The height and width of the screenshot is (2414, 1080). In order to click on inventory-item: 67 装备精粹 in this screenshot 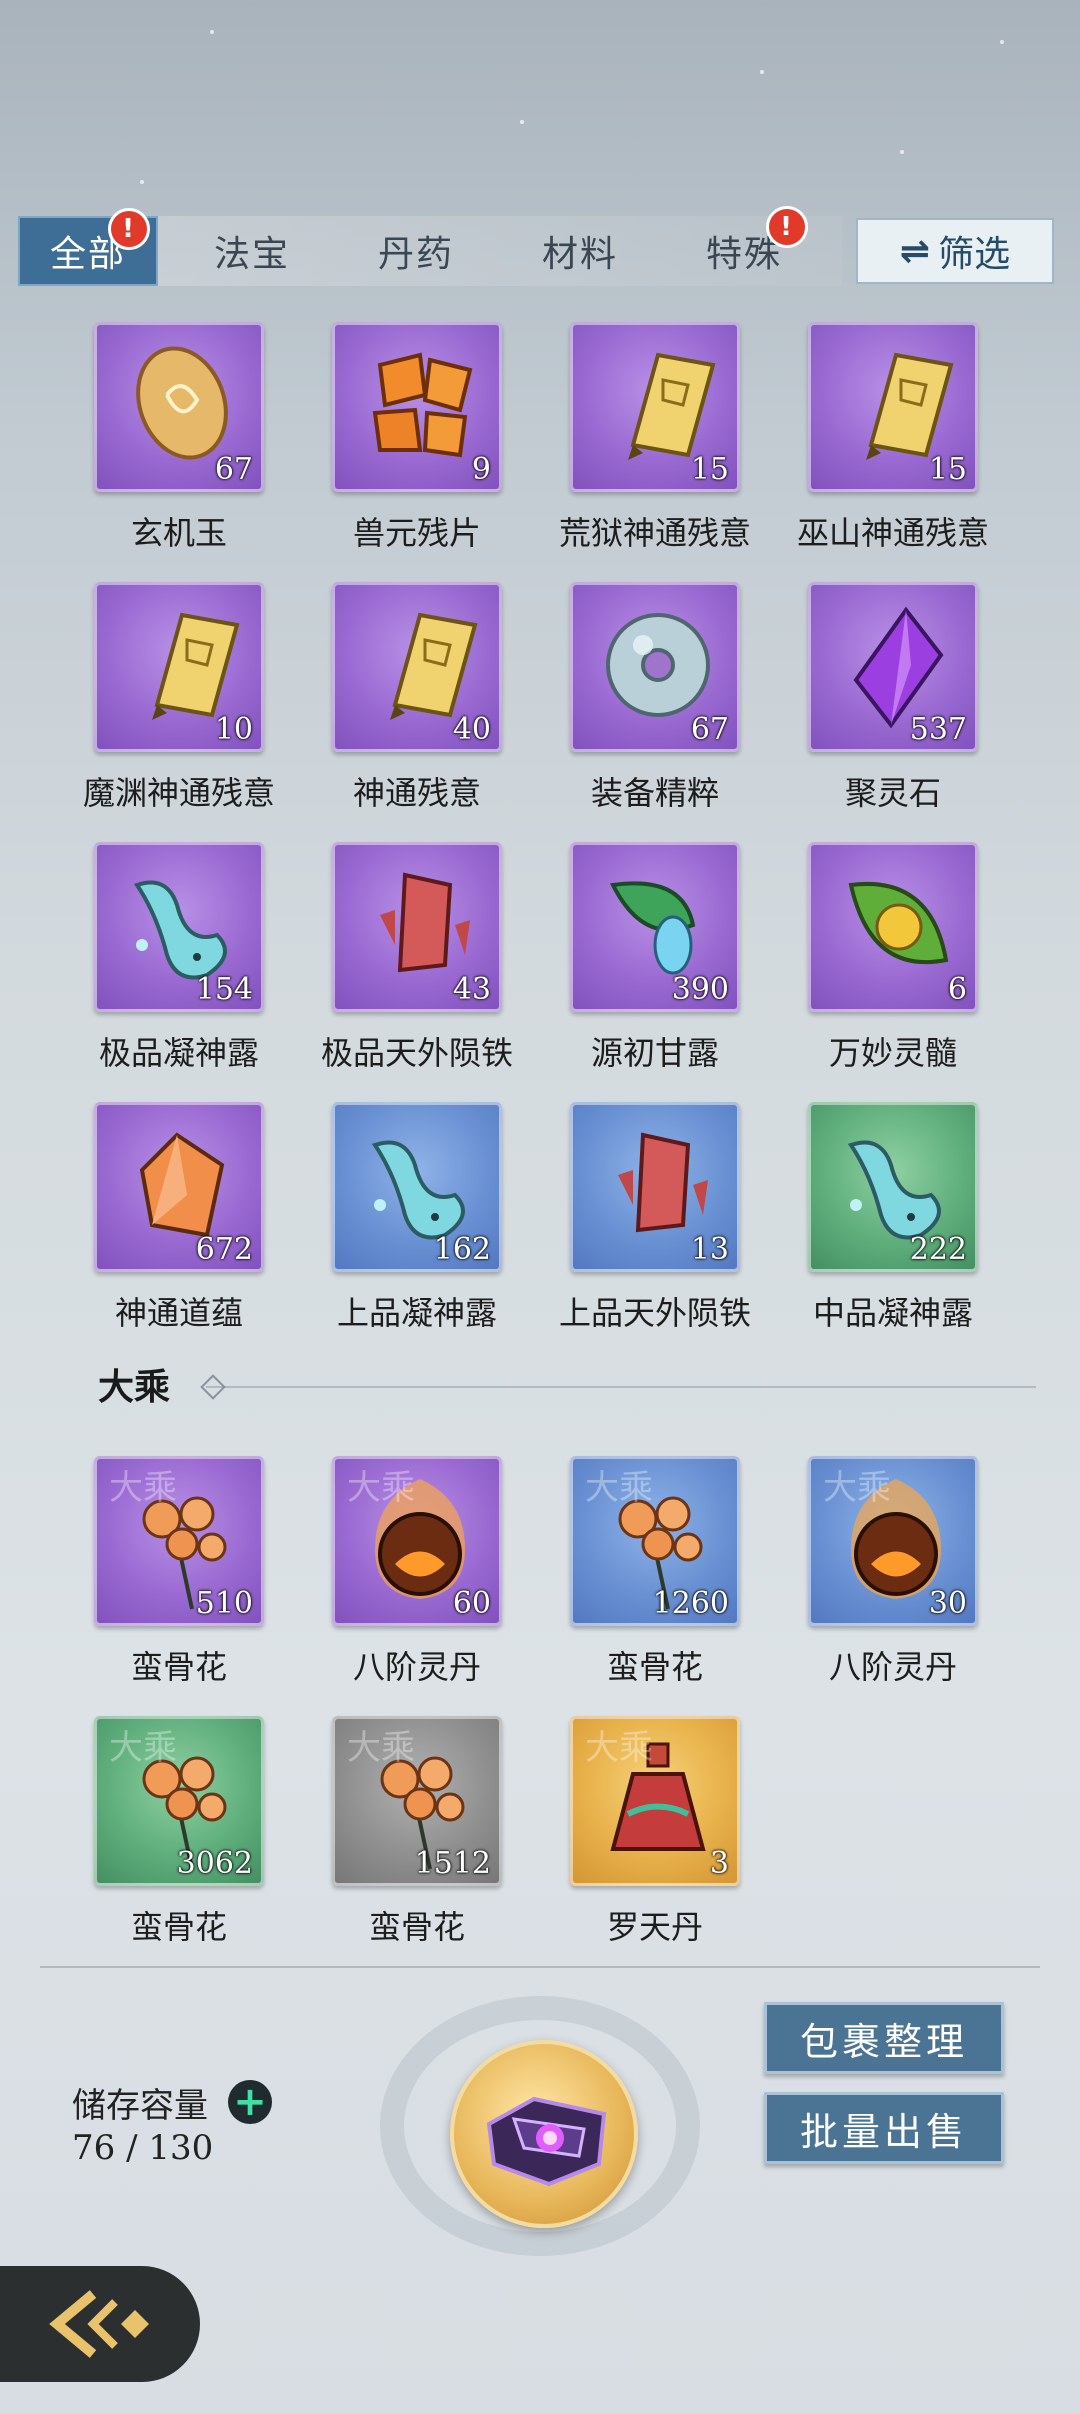, I will do `click(658, 698)`.